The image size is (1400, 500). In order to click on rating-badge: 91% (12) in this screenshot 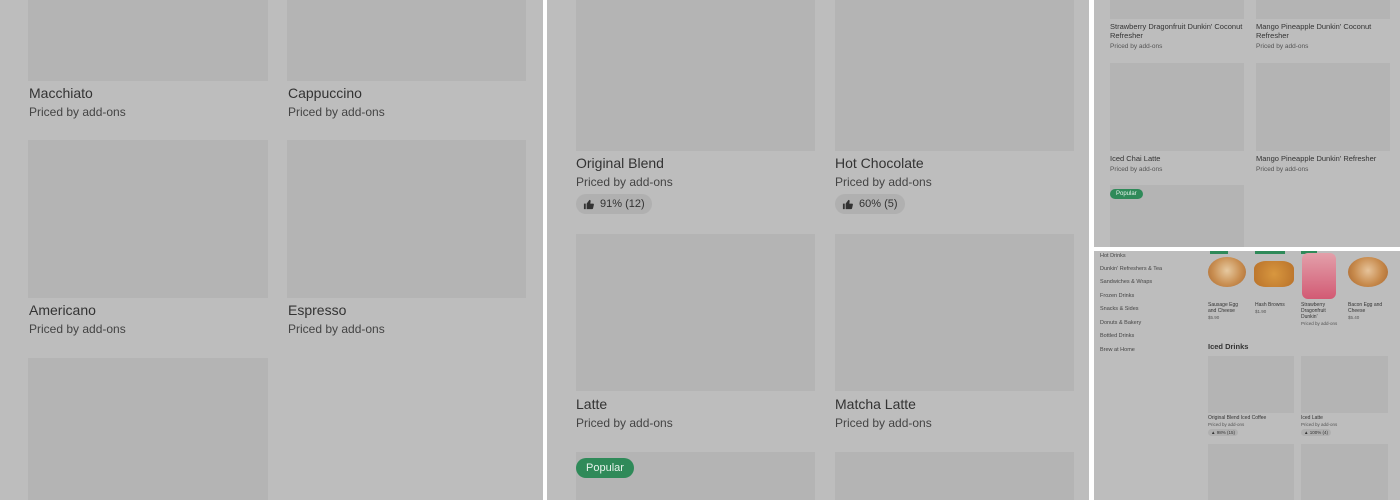, I will do `click(614, 204)`.